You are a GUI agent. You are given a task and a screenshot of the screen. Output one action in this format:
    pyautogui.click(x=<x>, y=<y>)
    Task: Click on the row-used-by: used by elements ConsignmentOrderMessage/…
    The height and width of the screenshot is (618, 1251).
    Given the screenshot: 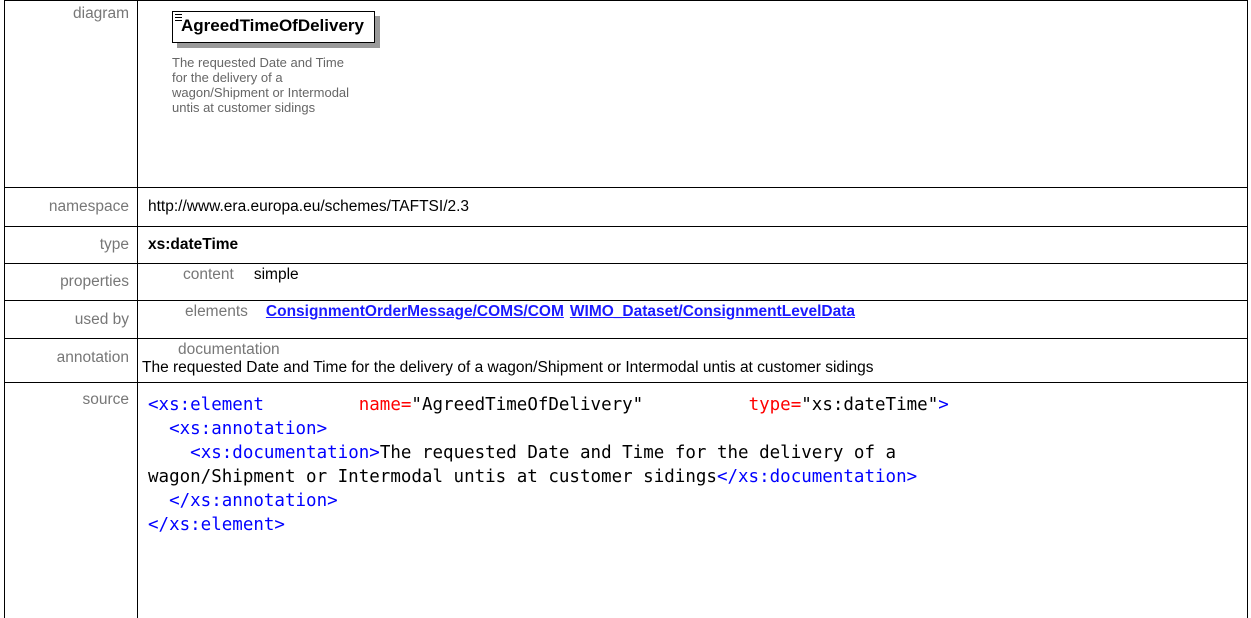 What is the action you would take?
    pyautogui.click(x=626, y=319)
    